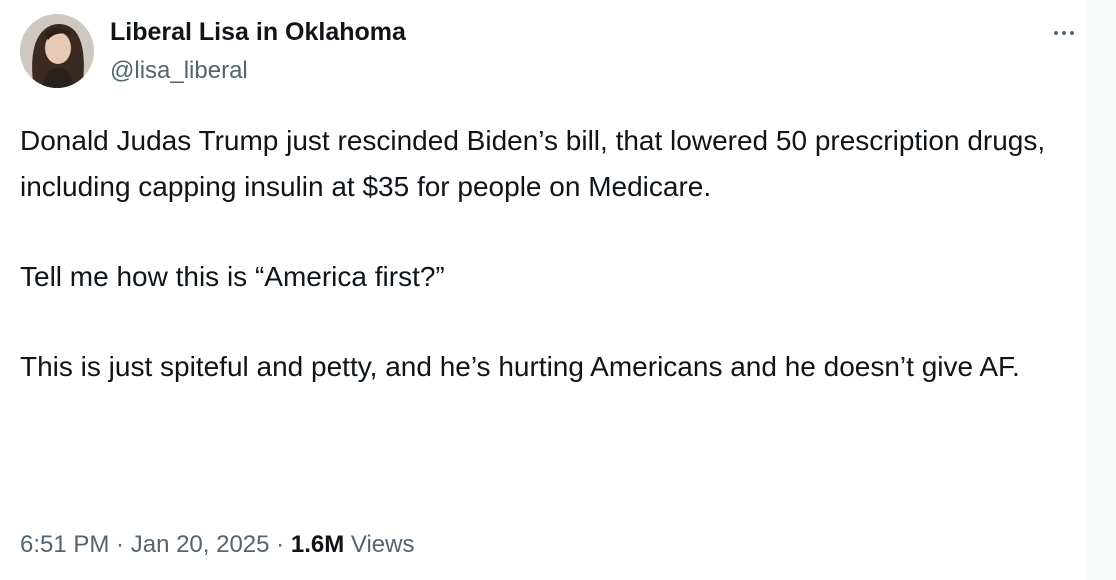  Describe the element at coordinates (258, 32) in the screenshot. I see `author-display-name: Liberal Lisa in Oklahoma` at that location.